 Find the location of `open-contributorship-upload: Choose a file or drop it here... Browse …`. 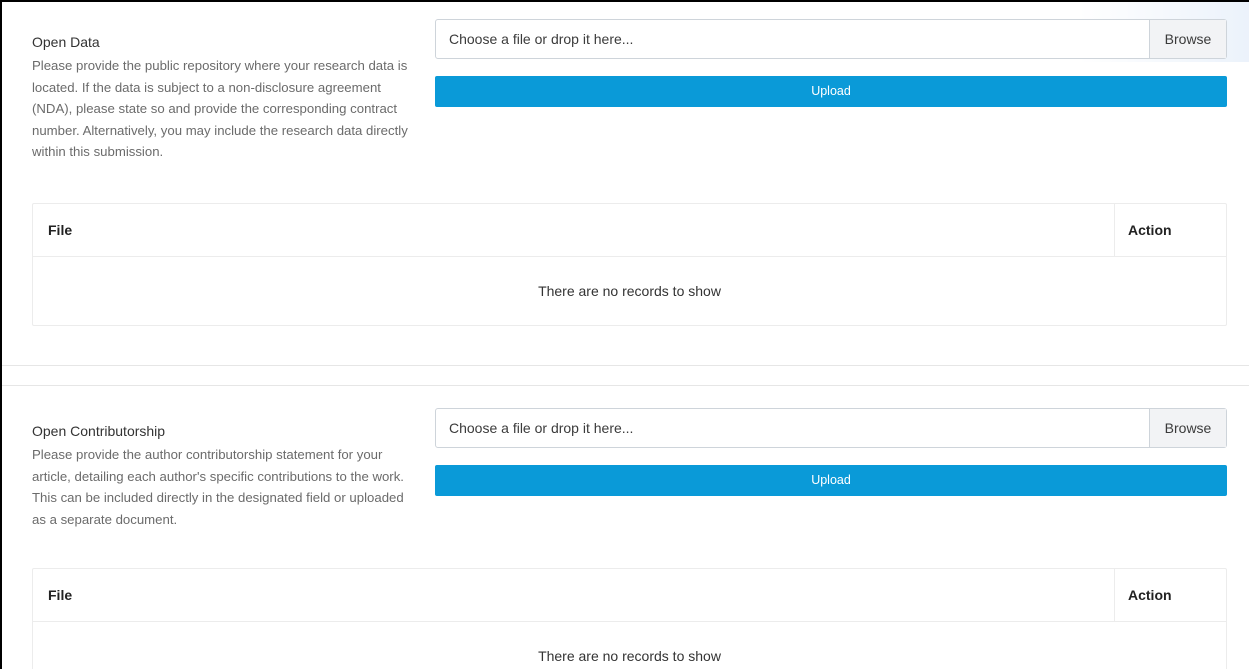

open-contributorship-upload: Choose a file or drop it here... Browse … is located at coordinates (831, 452).